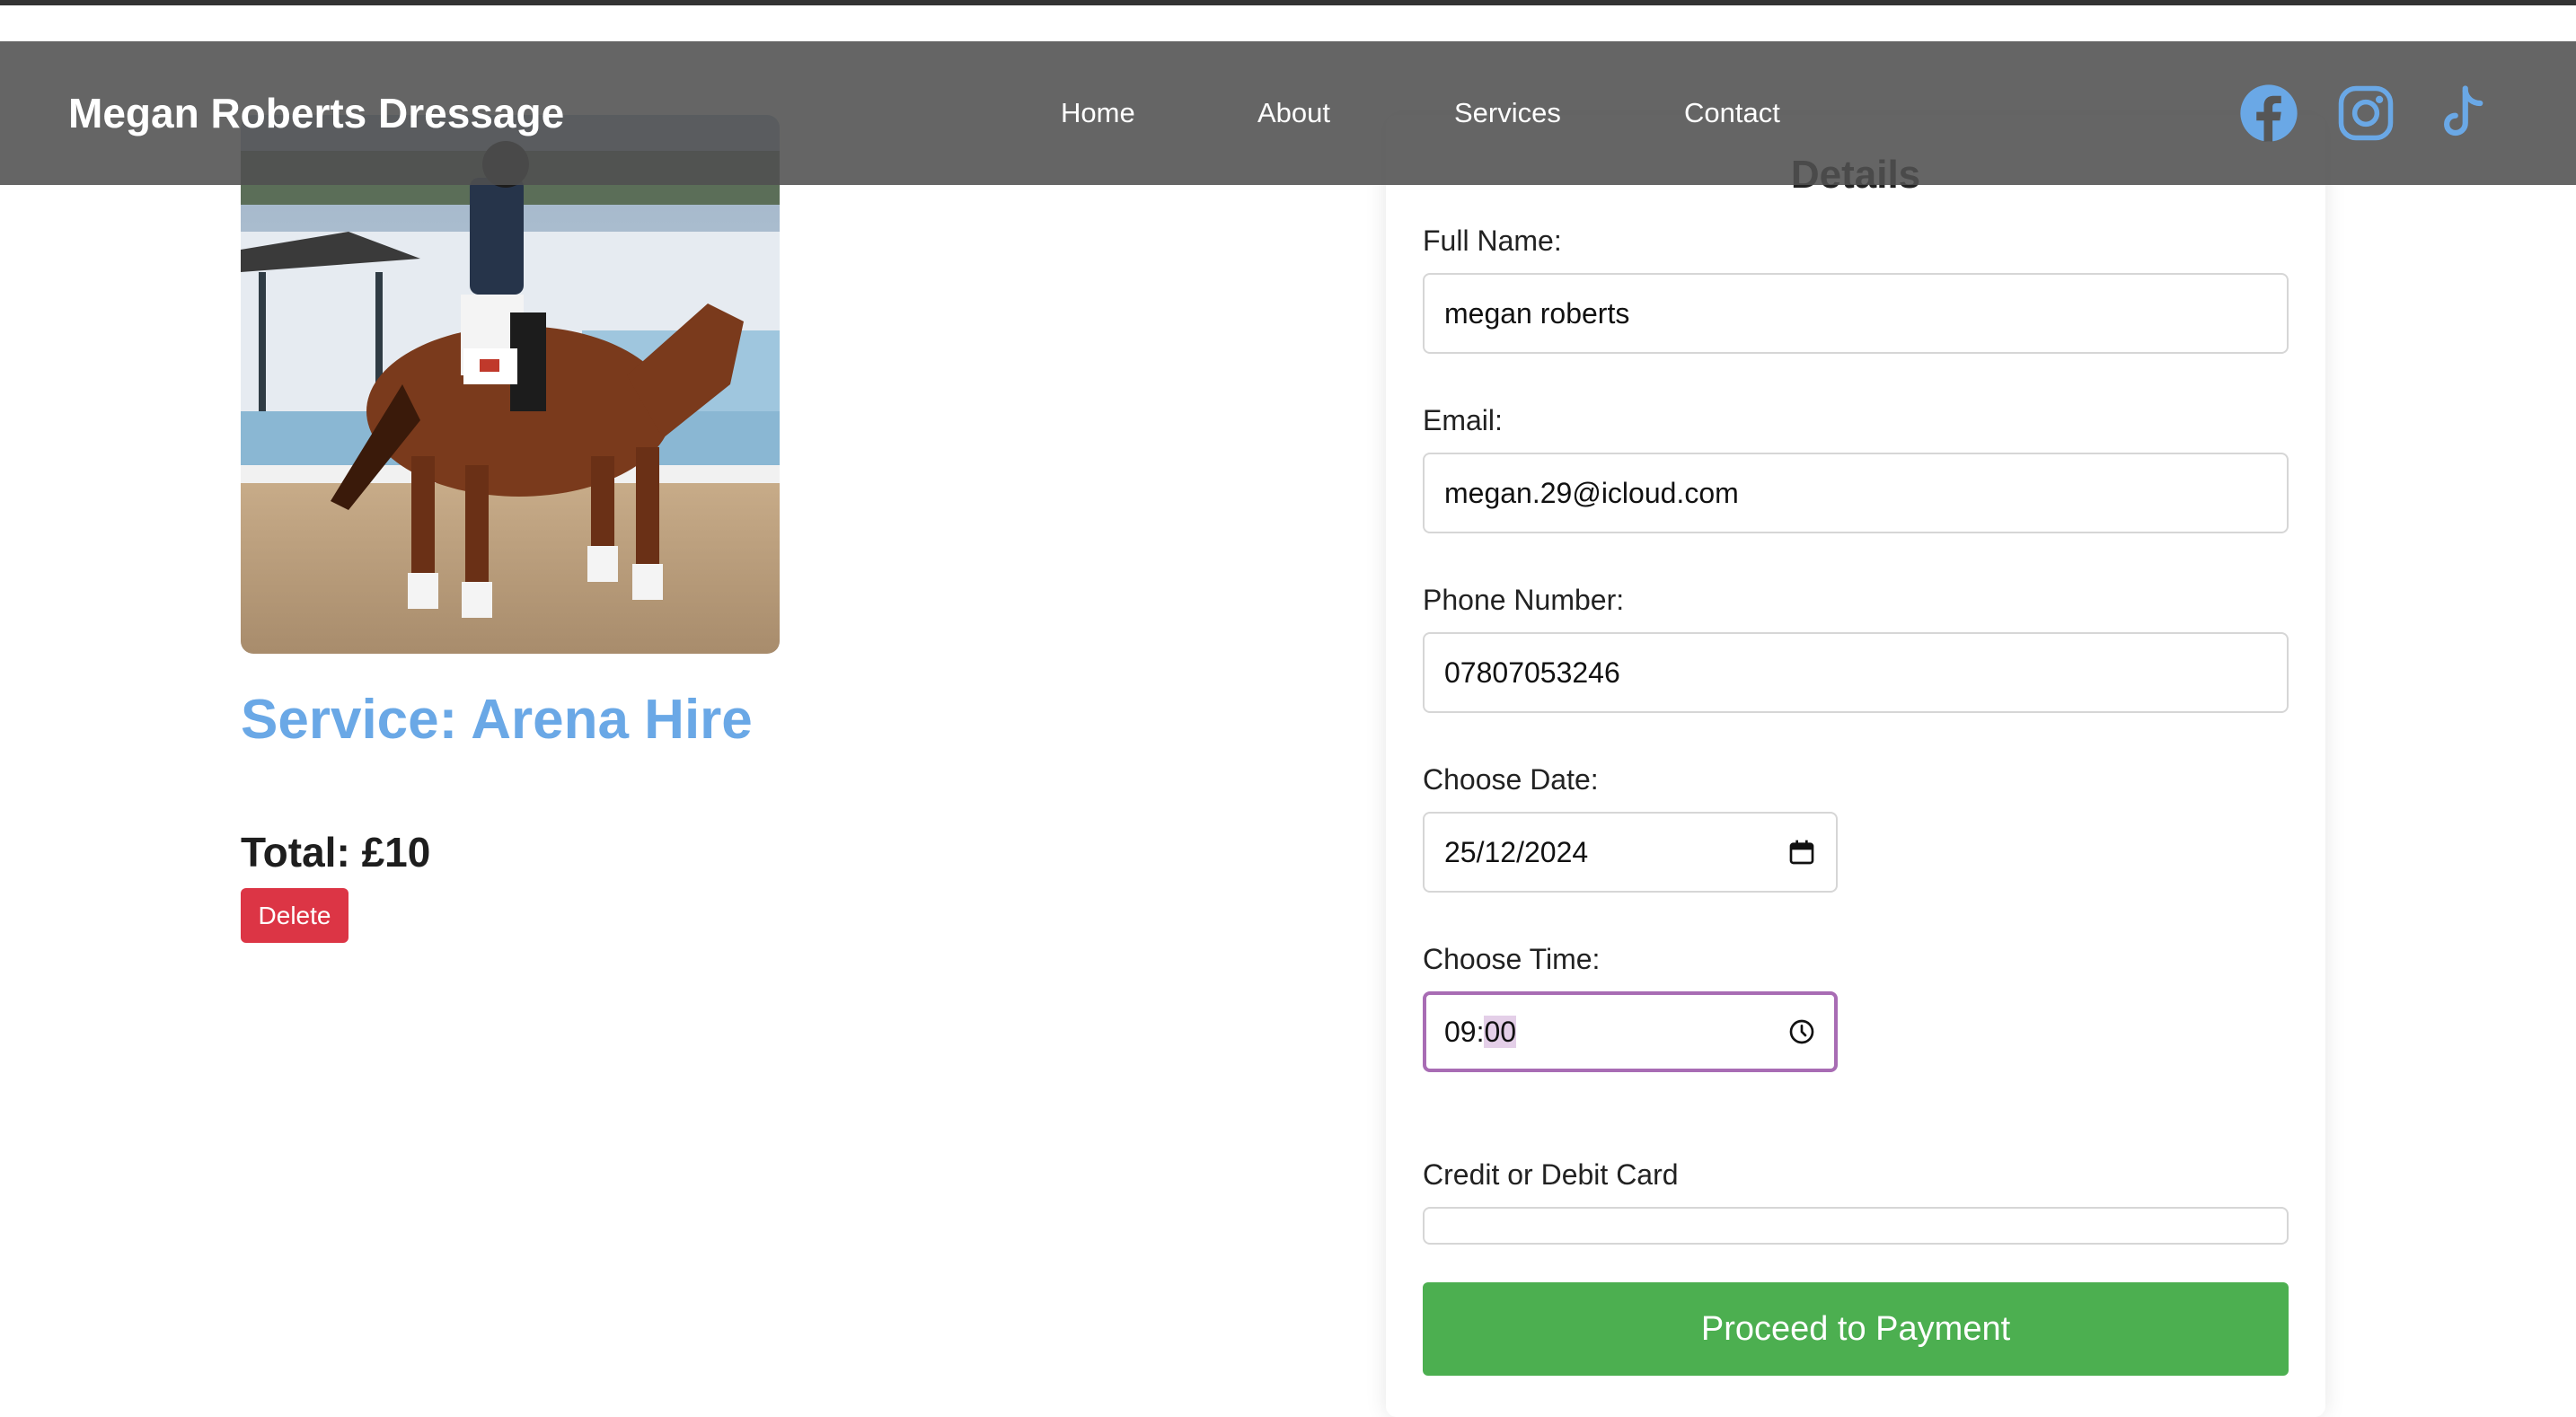 The width and height of the screenshot is (2576, 1417). What do you see at coordinates (1492, 240) in the screenshot?
I see `full-name-label: Full Name:` at bounding box center [1492, 240].